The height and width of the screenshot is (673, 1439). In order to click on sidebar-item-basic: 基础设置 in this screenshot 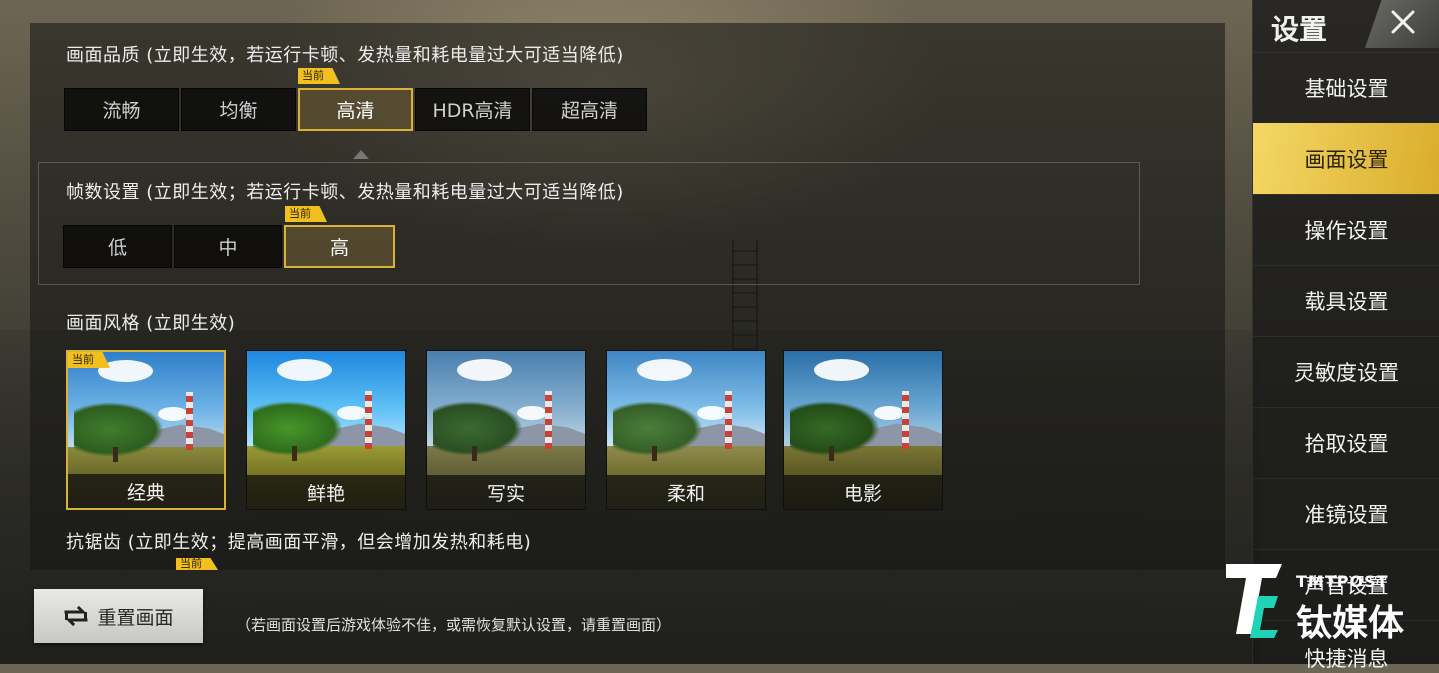, I will do `click(1346, 87)`.